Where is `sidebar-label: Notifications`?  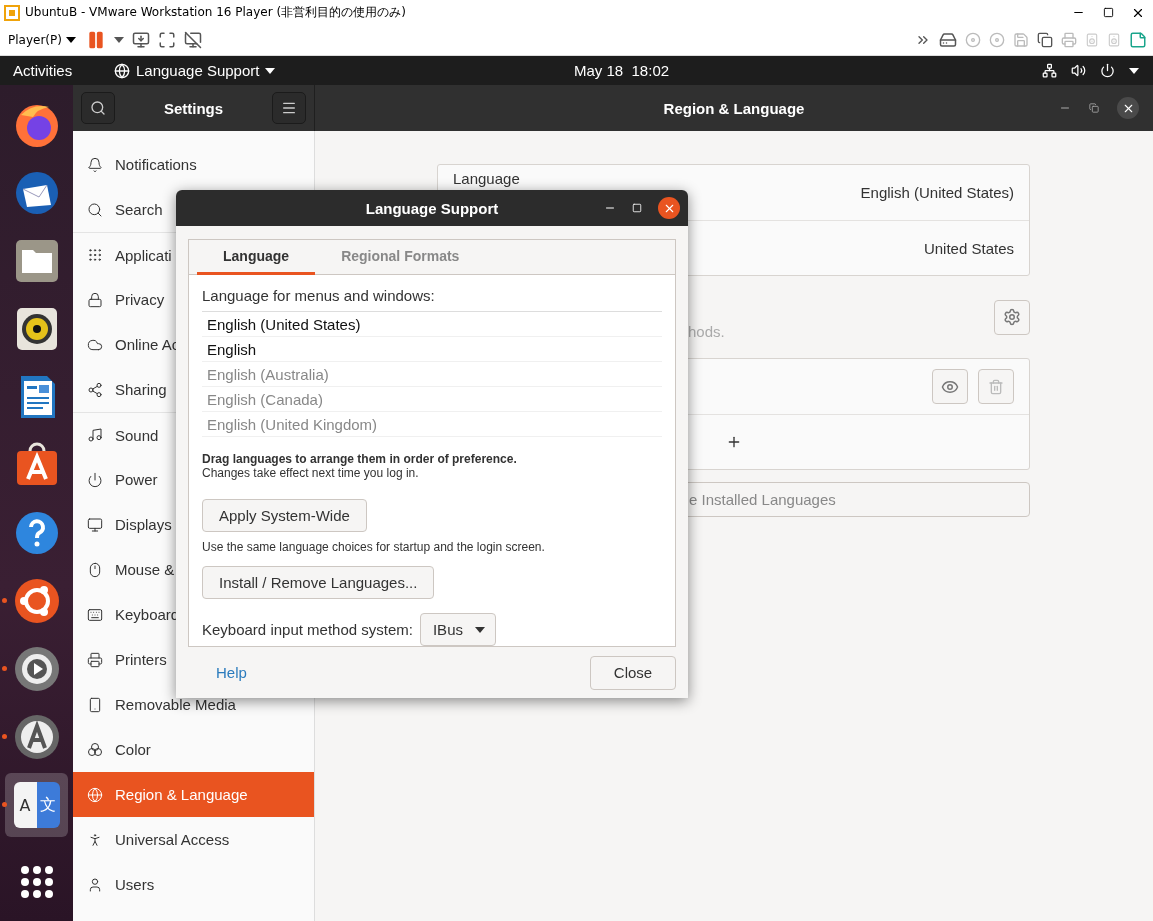
sidebar-label: Notifications is located at coordinates (156, 164).